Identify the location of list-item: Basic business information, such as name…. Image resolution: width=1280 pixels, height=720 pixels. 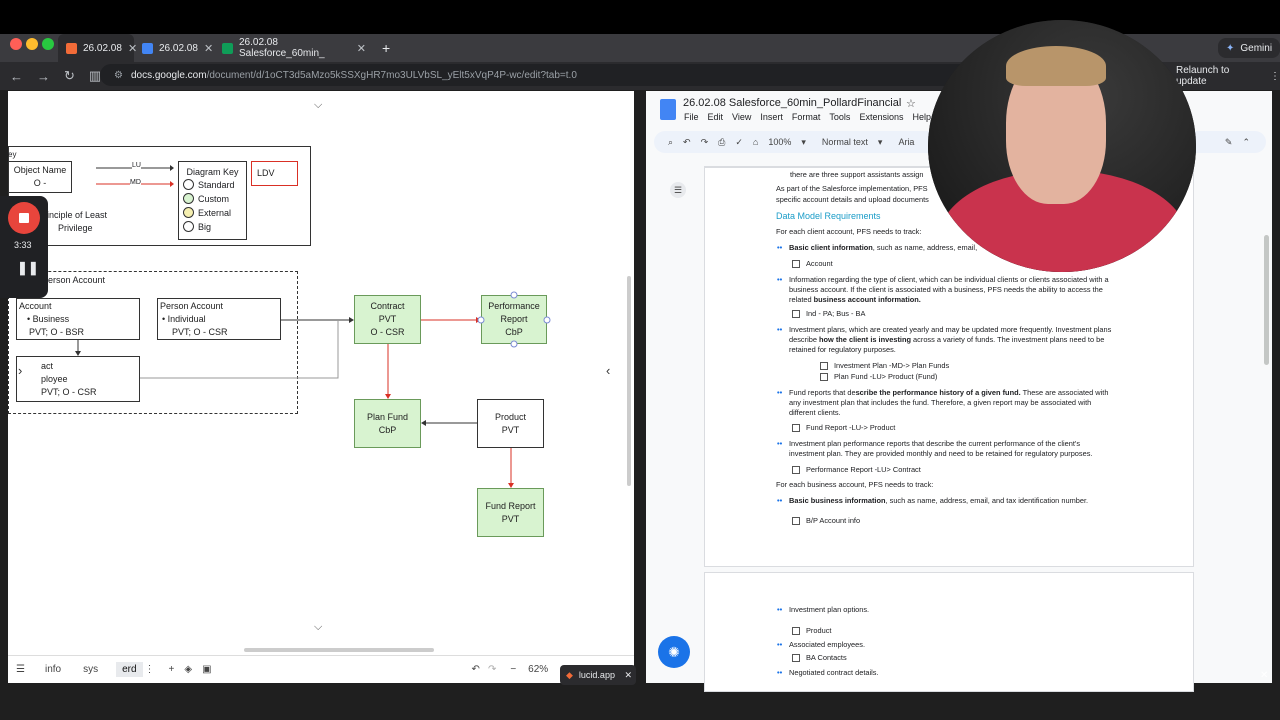
(932, 501).